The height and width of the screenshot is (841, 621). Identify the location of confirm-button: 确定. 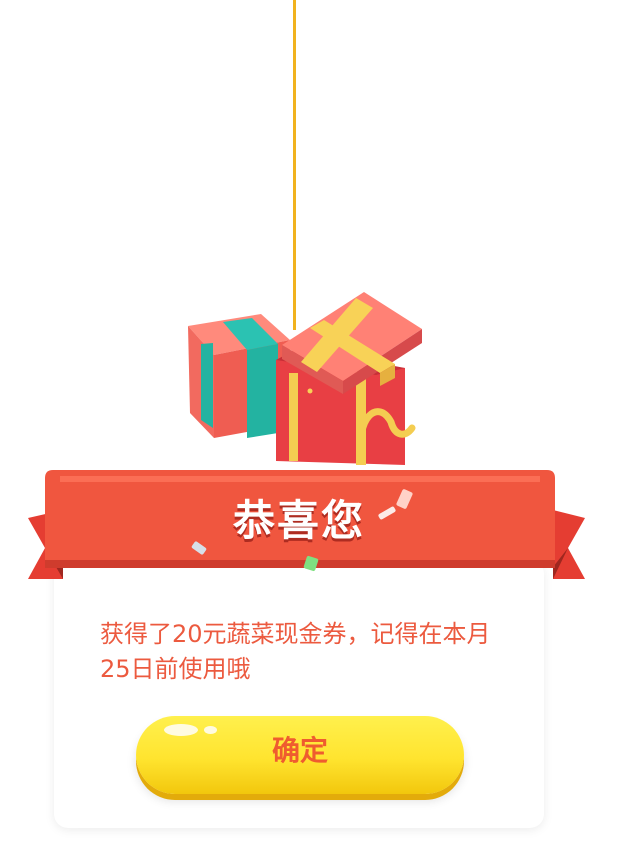
(300, 755).